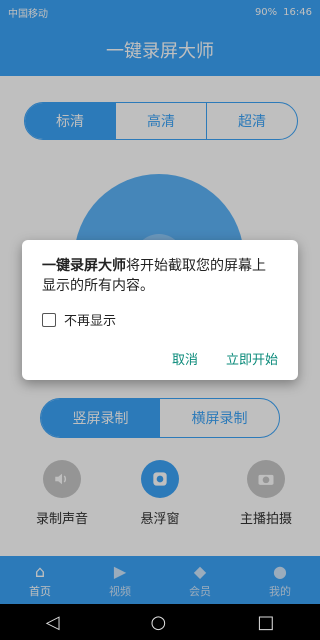  I want to click on dialog-message: 一键录屏大师将开始截取您的屏幕上显示的所有内容。, so click(160, 276).